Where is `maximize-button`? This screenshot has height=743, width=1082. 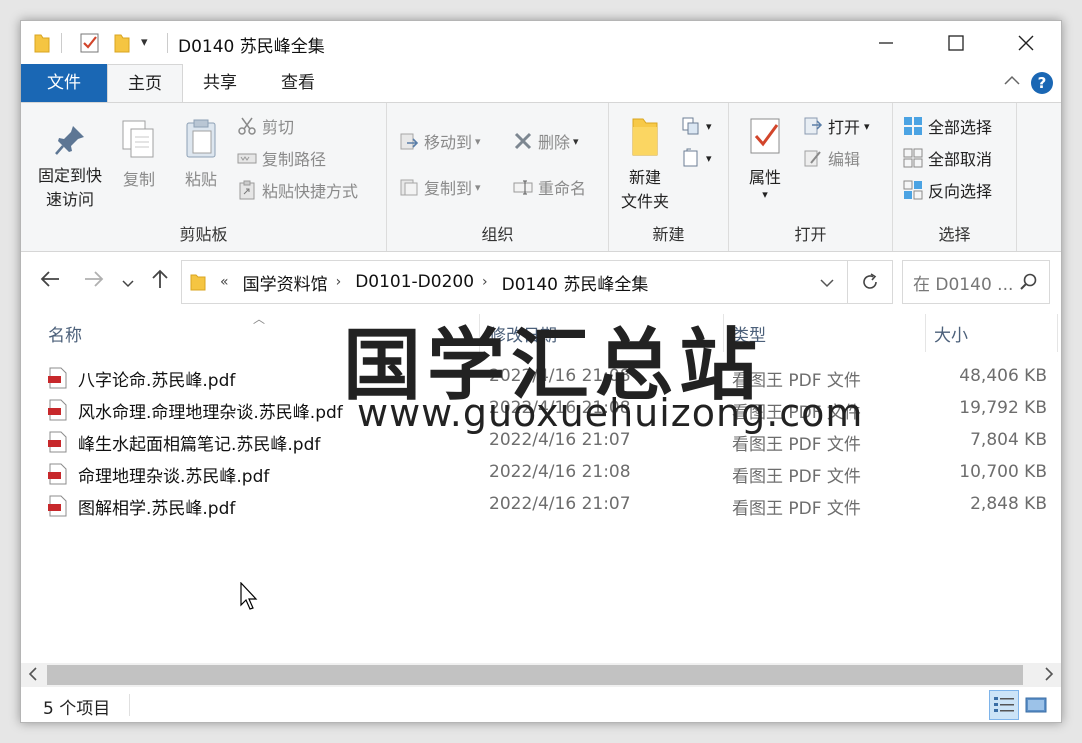
maximize-button is located at coordinates (956, 42).